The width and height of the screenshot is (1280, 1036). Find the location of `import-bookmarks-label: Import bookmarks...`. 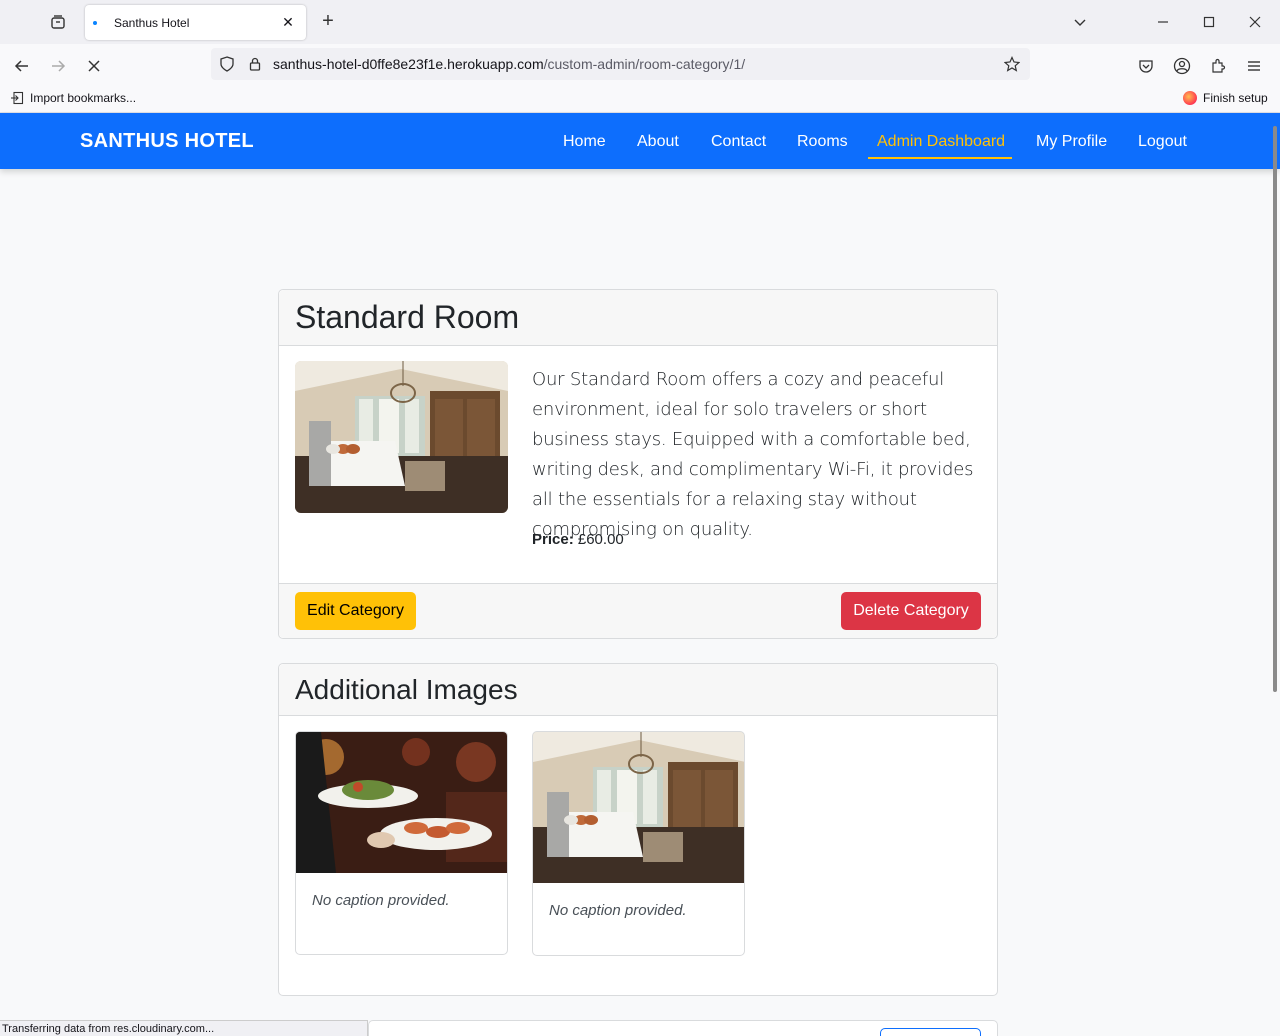

import-bookmarks-label: Import bookmarks... is located at coordinates (83, 98).